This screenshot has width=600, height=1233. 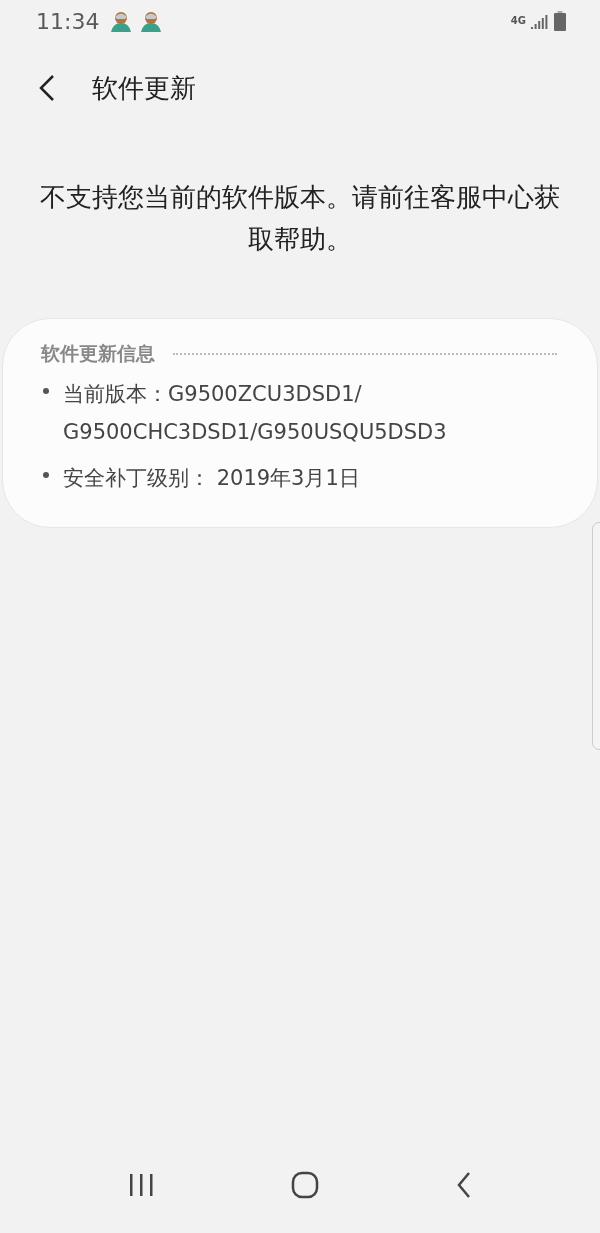 I want to click on card-heading: 软件更新信息, so click(x=98, y=353).